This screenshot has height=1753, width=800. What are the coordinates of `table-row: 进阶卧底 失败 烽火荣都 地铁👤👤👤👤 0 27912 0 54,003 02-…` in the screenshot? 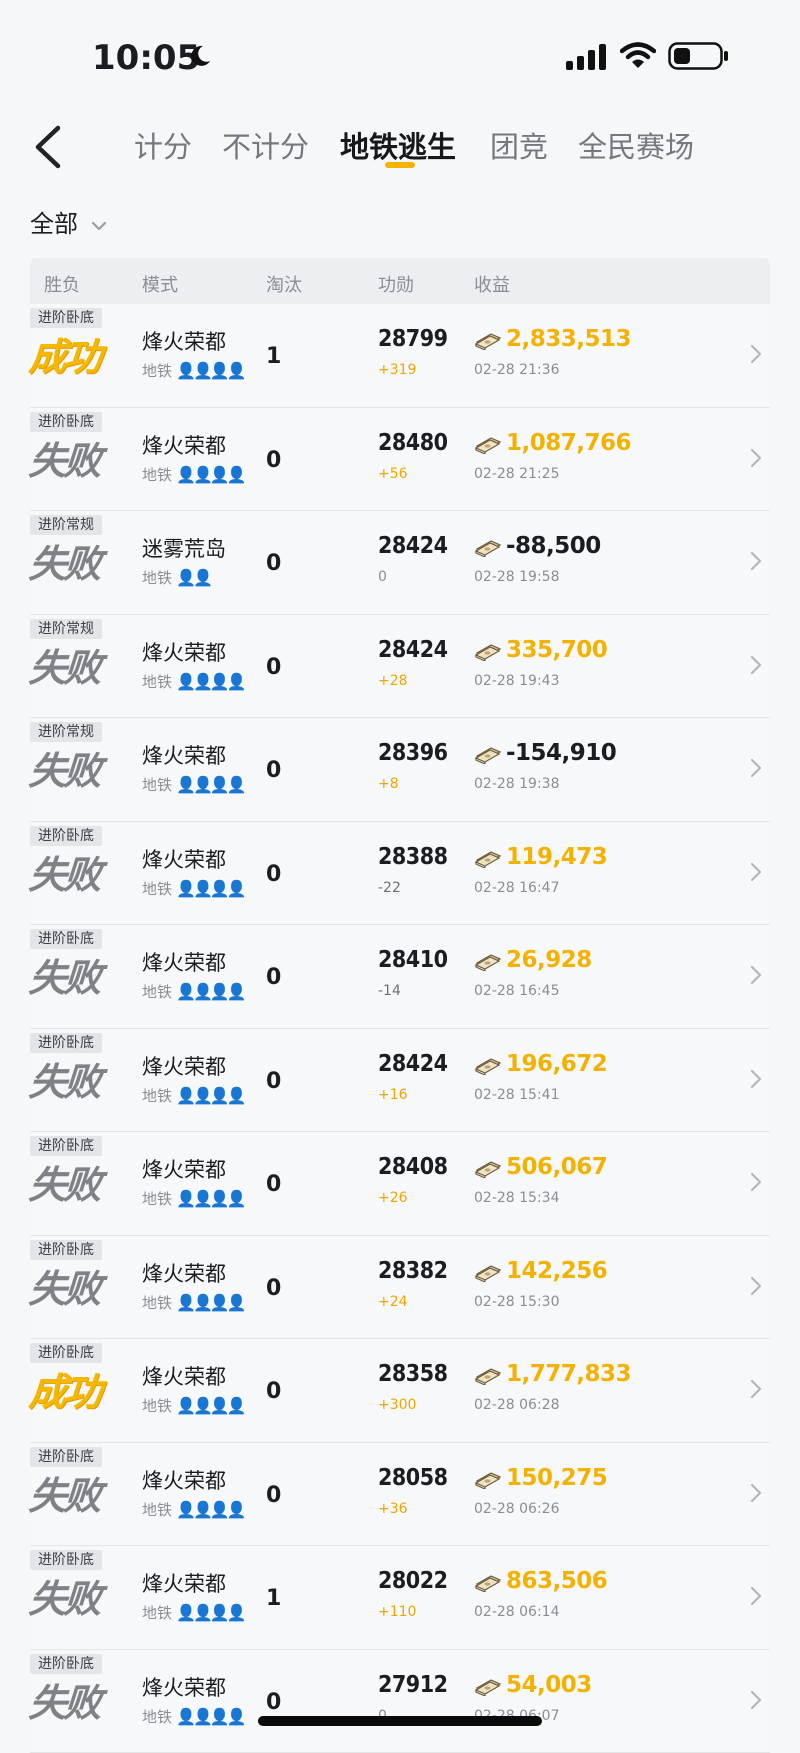 It's located at (400, 1701).